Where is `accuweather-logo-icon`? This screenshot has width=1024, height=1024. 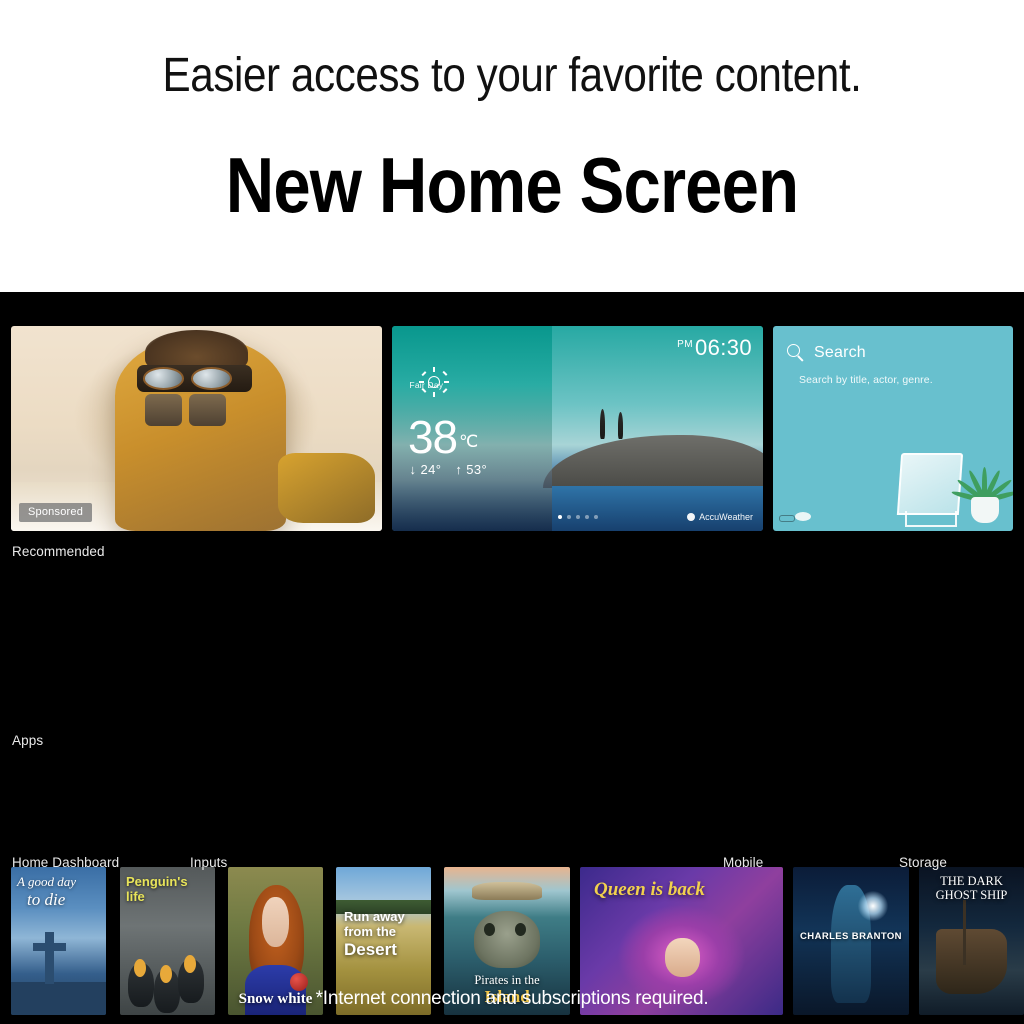
accuweather-logo-icon is located at coordinates (691, 517).